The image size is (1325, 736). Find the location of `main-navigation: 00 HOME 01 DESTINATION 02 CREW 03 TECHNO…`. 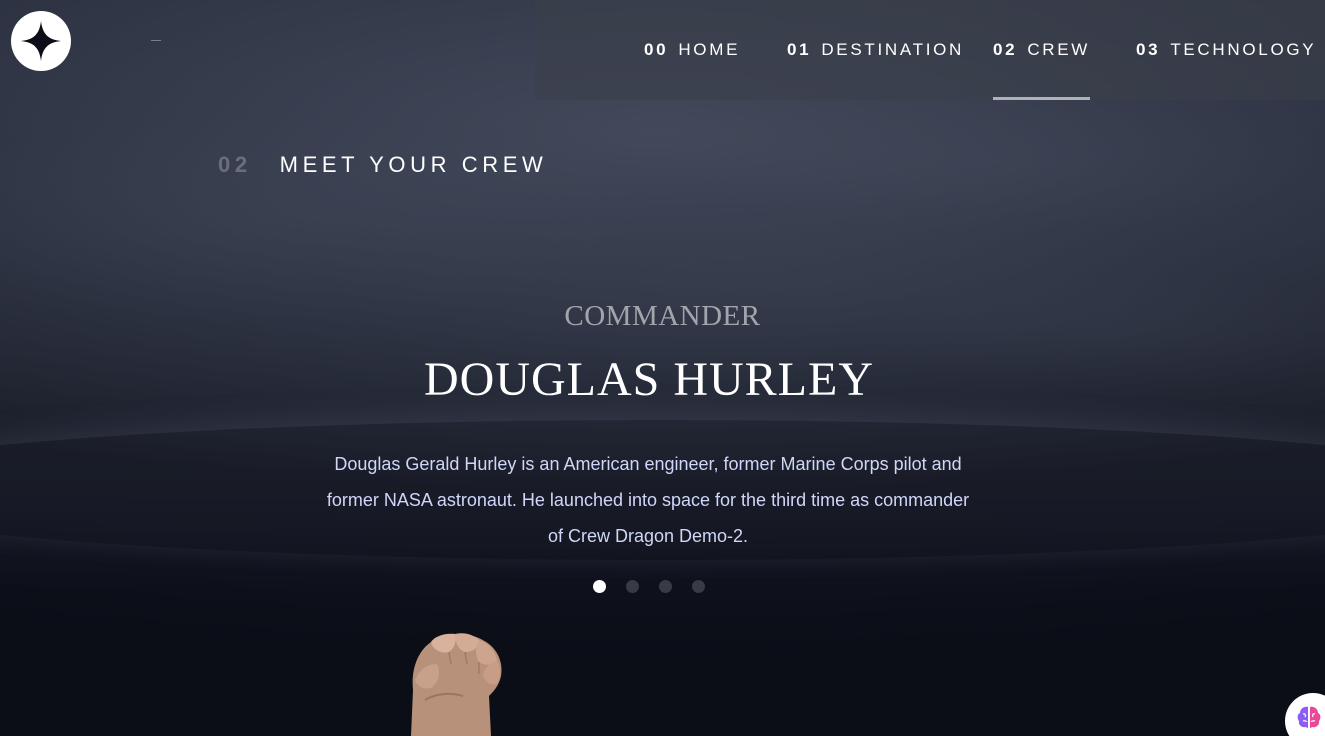

main-navigation: 00 HOME 01 DESTINATION 02 CREW 03 TECHNO… is located at coordinates (930, 50).